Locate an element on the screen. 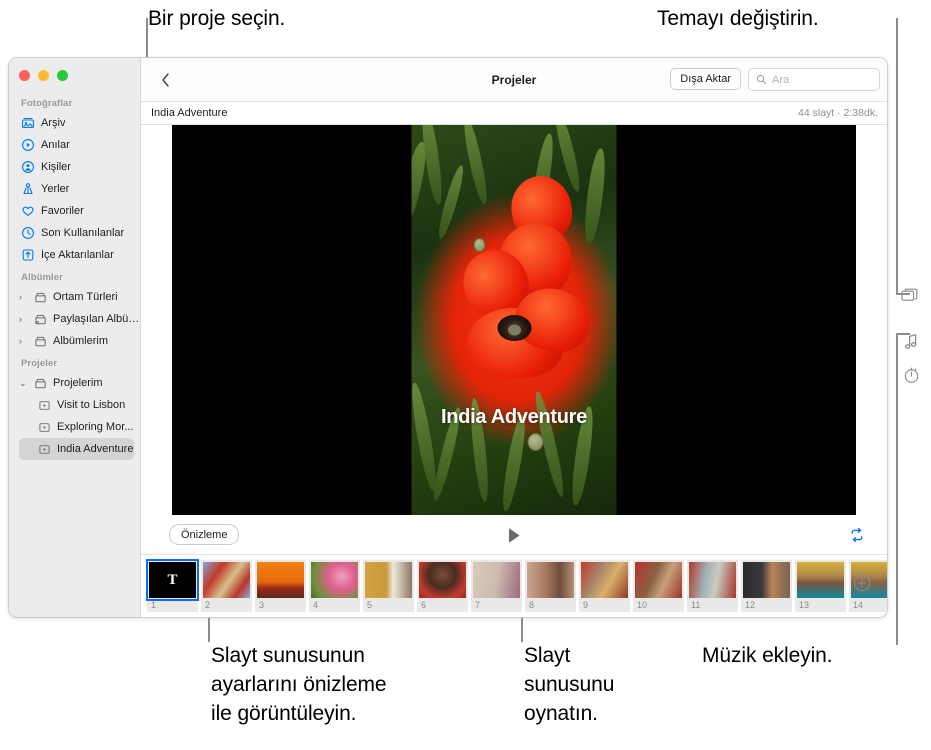 Image resolution: width=931 pixels, height=750 pixels. sidebar-item-label: Kişiler is located at coordinates (56, 167).